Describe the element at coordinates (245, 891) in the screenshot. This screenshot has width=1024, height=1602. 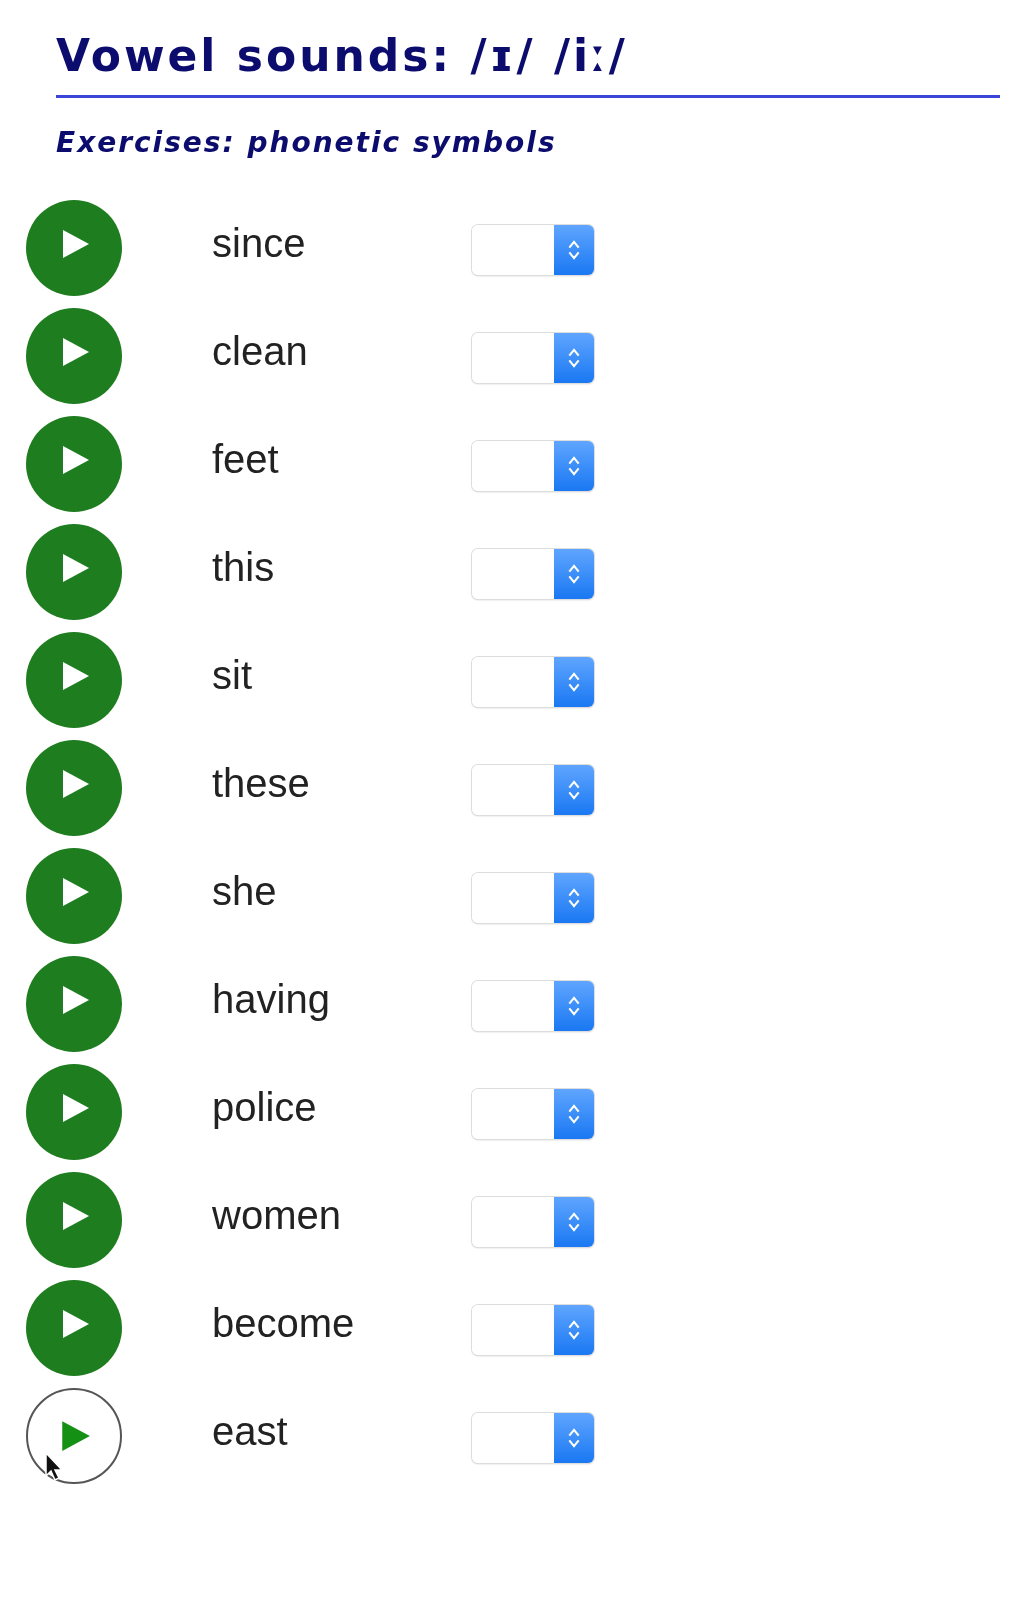
I see `word-label: she` at that location.